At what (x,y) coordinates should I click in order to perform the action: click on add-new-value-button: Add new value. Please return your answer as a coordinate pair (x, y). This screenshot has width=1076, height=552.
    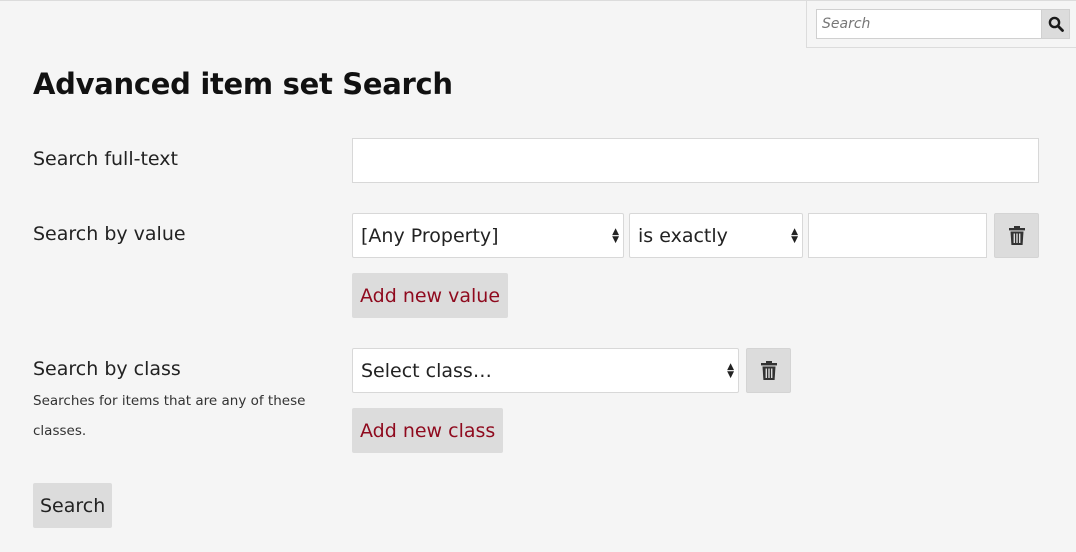
    Looking at the image, I should click on (430, 295).